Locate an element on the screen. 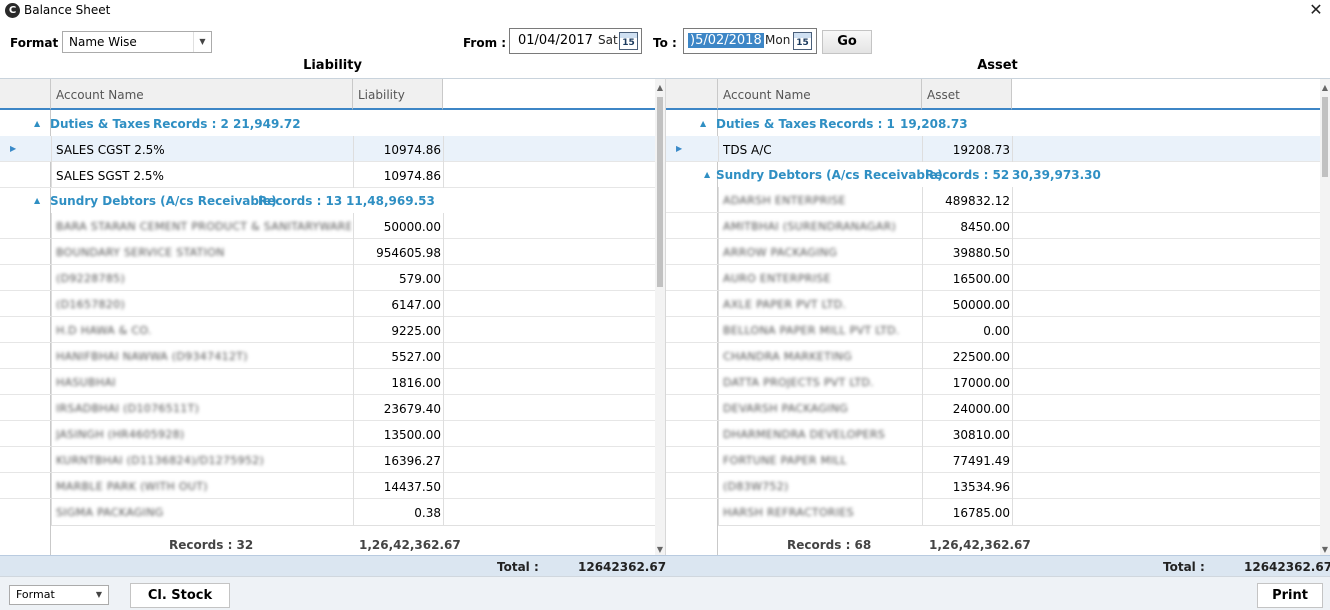  table-row: SIGMA PACKAGING 0.38 is located at coordinates (327, 512).